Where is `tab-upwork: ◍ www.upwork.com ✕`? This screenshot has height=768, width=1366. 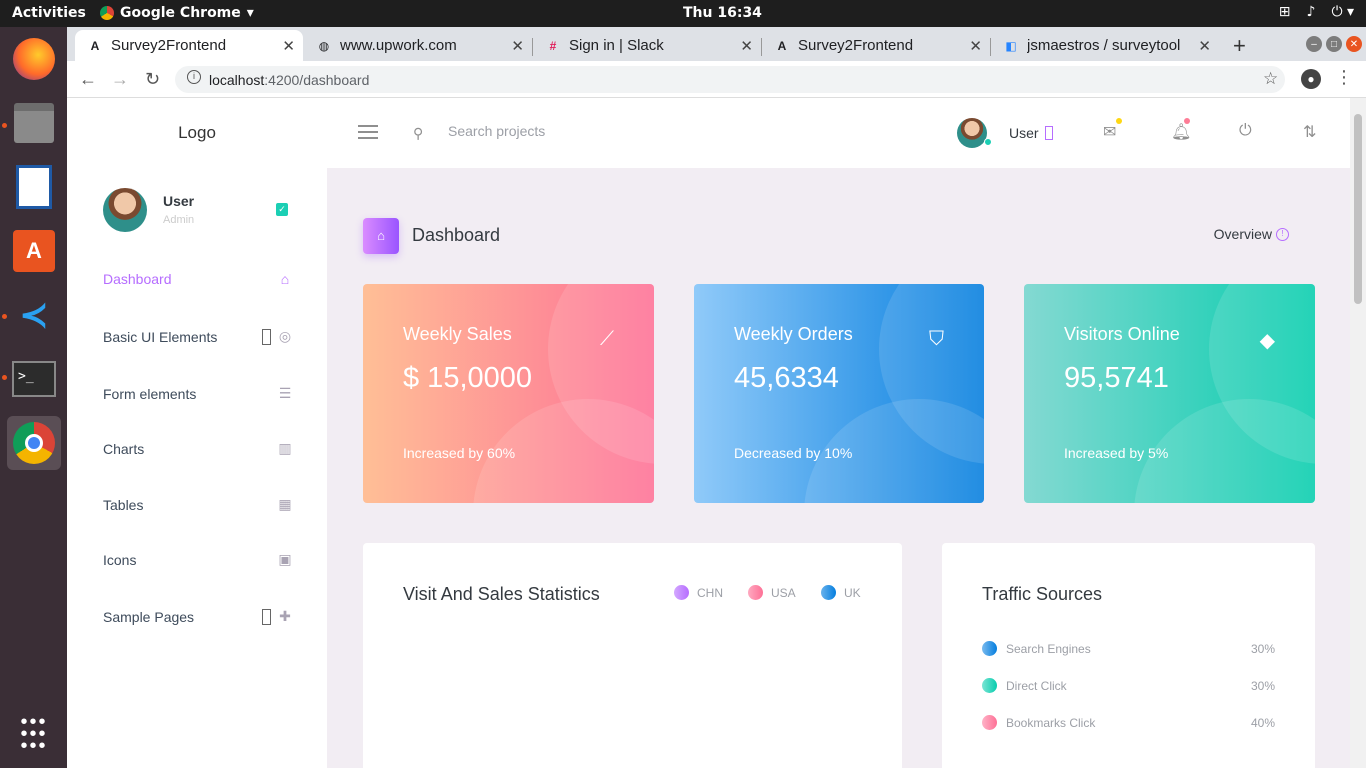 tab-upwork: ◍ www.upwork.com ✕ is located at coordinates (418, 45).